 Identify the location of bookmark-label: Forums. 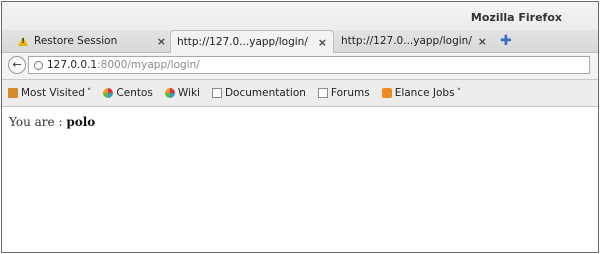
(350, 93).